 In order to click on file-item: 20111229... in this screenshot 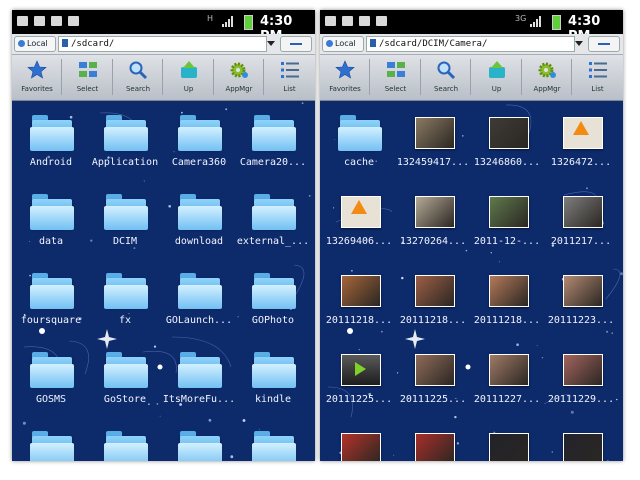, I will do `click(581, 383)`.